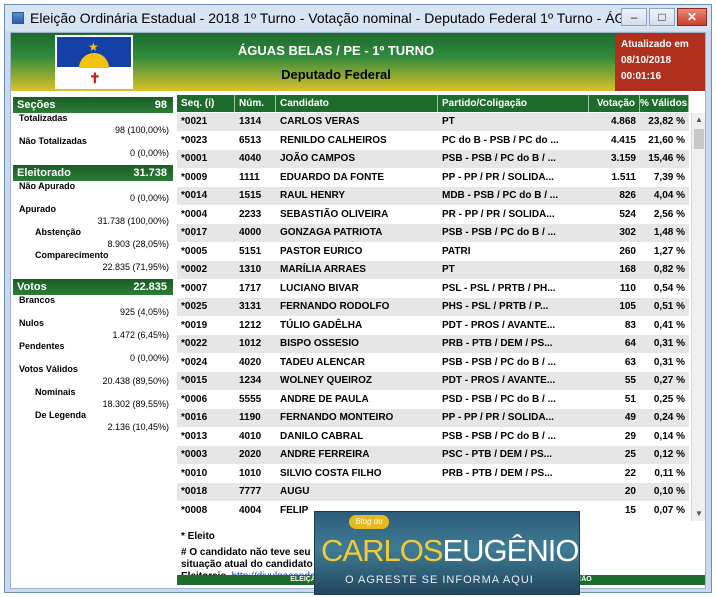  What do you see at coordinates (692, 17) in the screenshot?
I see `close-button: ✕` at bounding box center [692, 17].